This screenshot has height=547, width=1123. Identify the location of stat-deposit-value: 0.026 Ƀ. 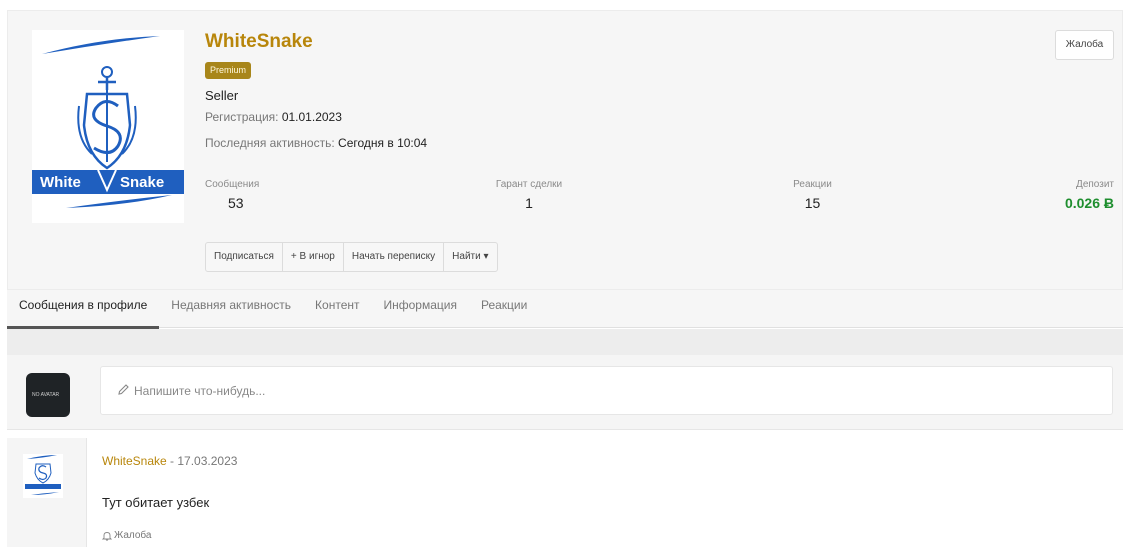
(1089, 203).